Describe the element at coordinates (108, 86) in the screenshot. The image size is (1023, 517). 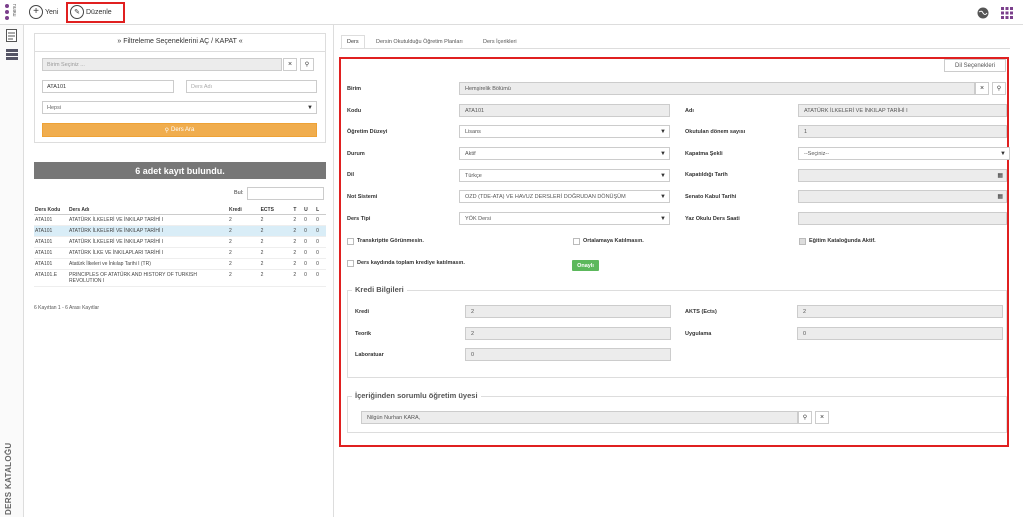
I see `course-code-input: ATA101` at that location.